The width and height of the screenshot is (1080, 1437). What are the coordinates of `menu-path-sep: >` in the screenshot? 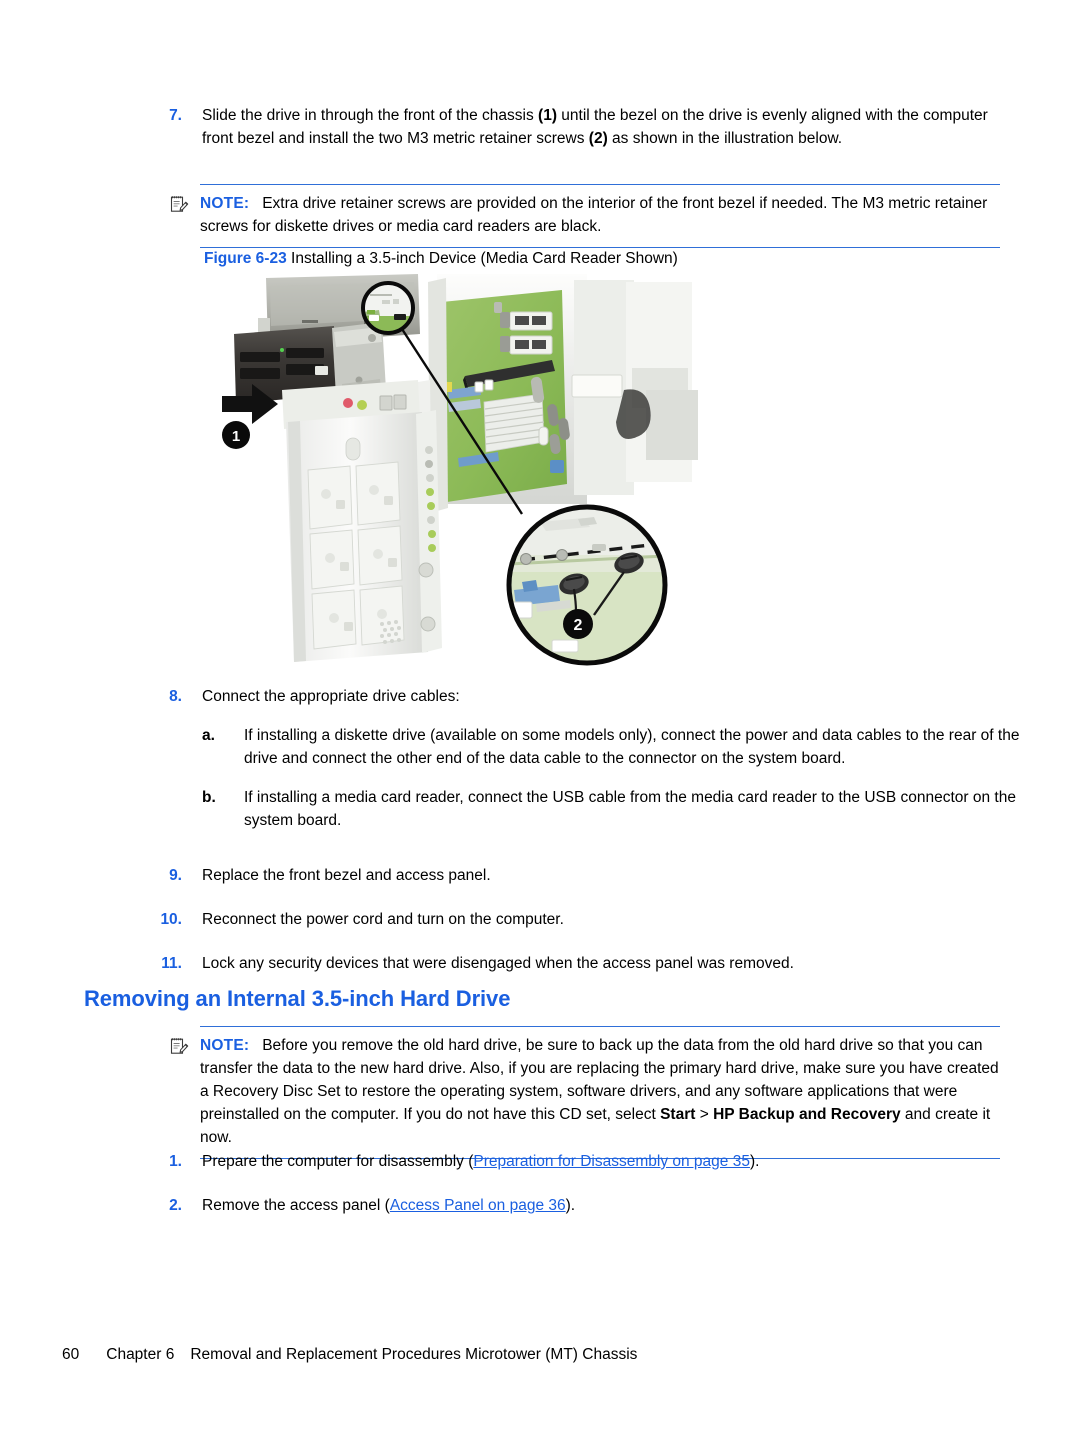 It's located at (704, 1114).